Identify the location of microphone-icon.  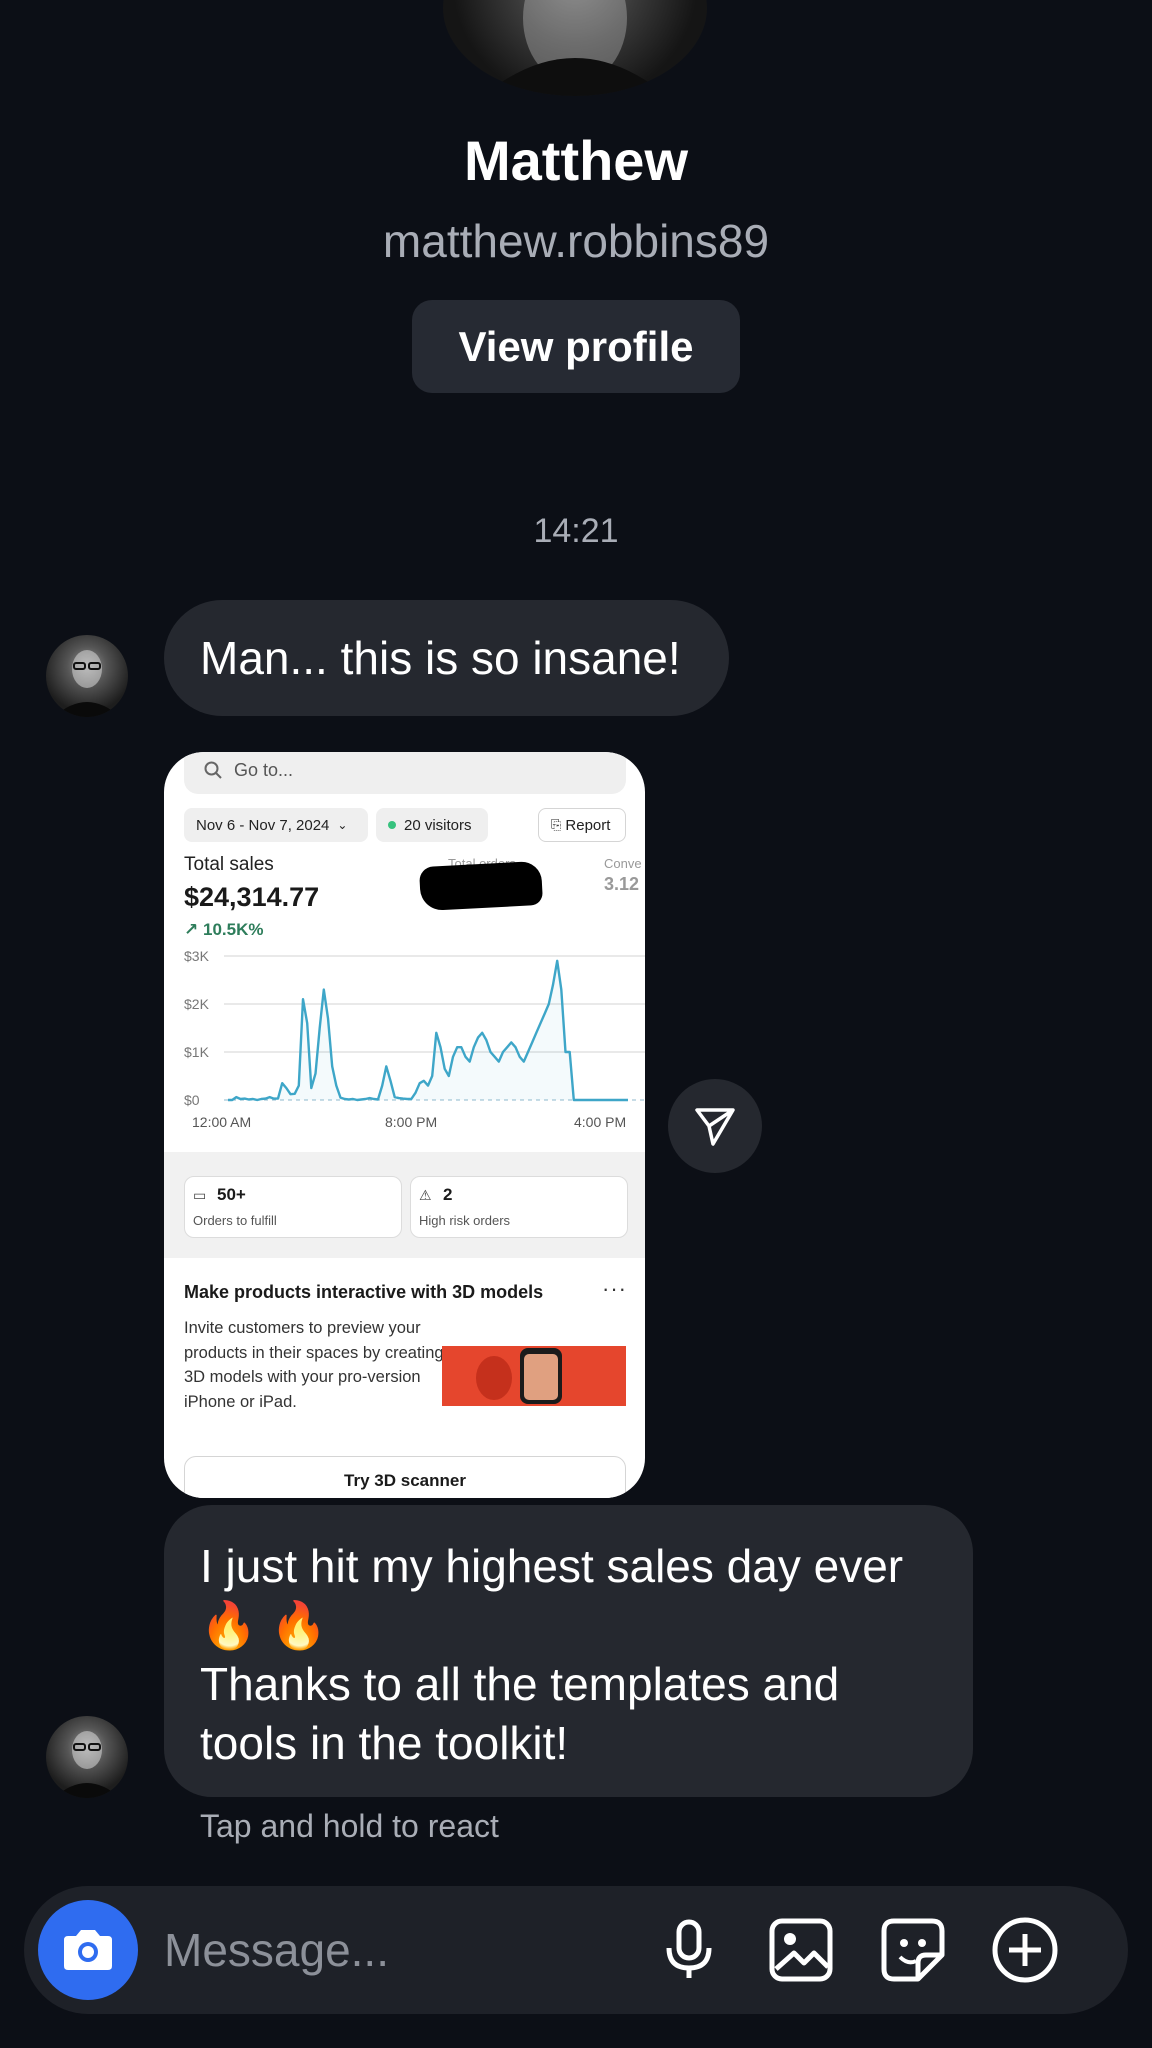
(689, 1948).